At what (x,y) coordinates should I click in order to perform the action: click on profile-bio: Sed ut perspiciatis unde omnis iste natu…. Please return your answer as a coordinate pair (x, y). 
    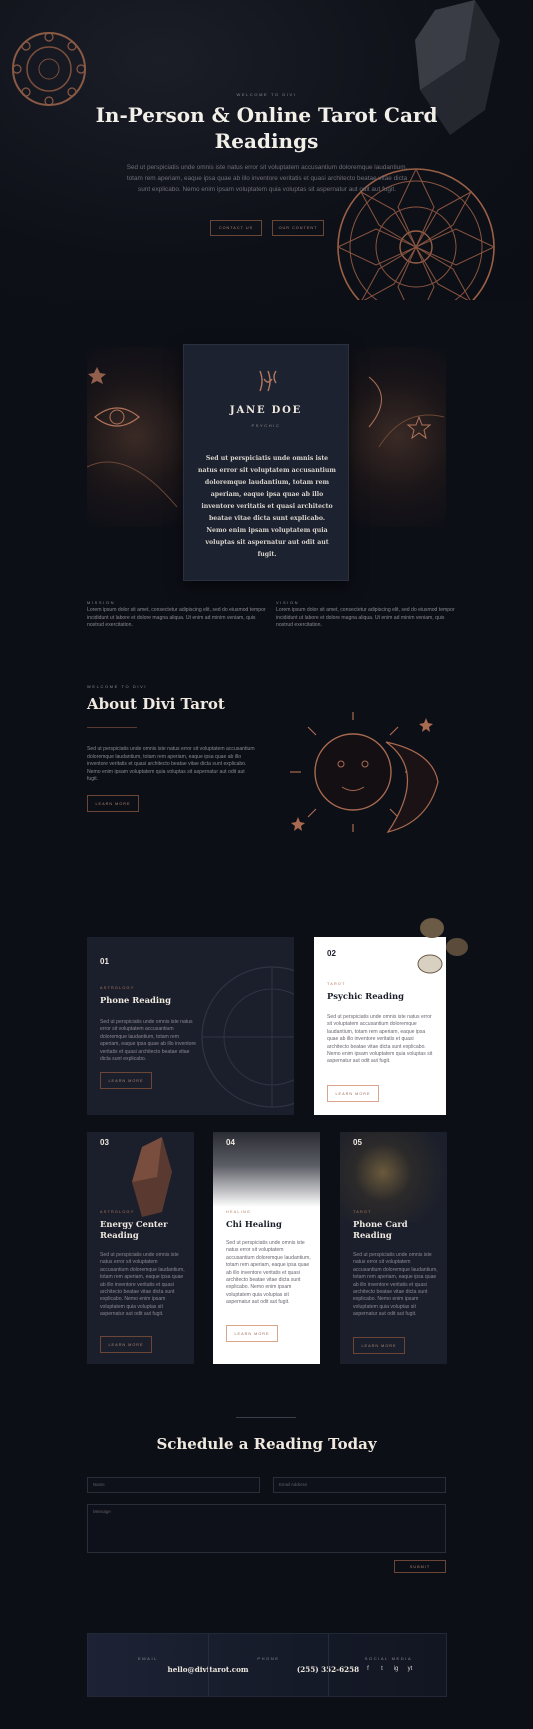
    Looking at the image, I should click on (267, 506).